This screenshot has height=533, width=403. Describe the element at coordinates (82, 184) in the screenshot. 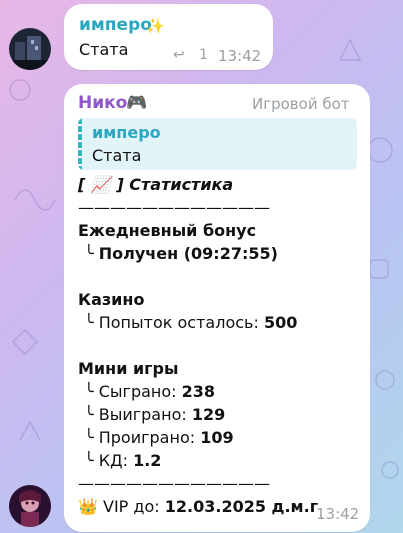

I see `bracket-open: [` at that location.